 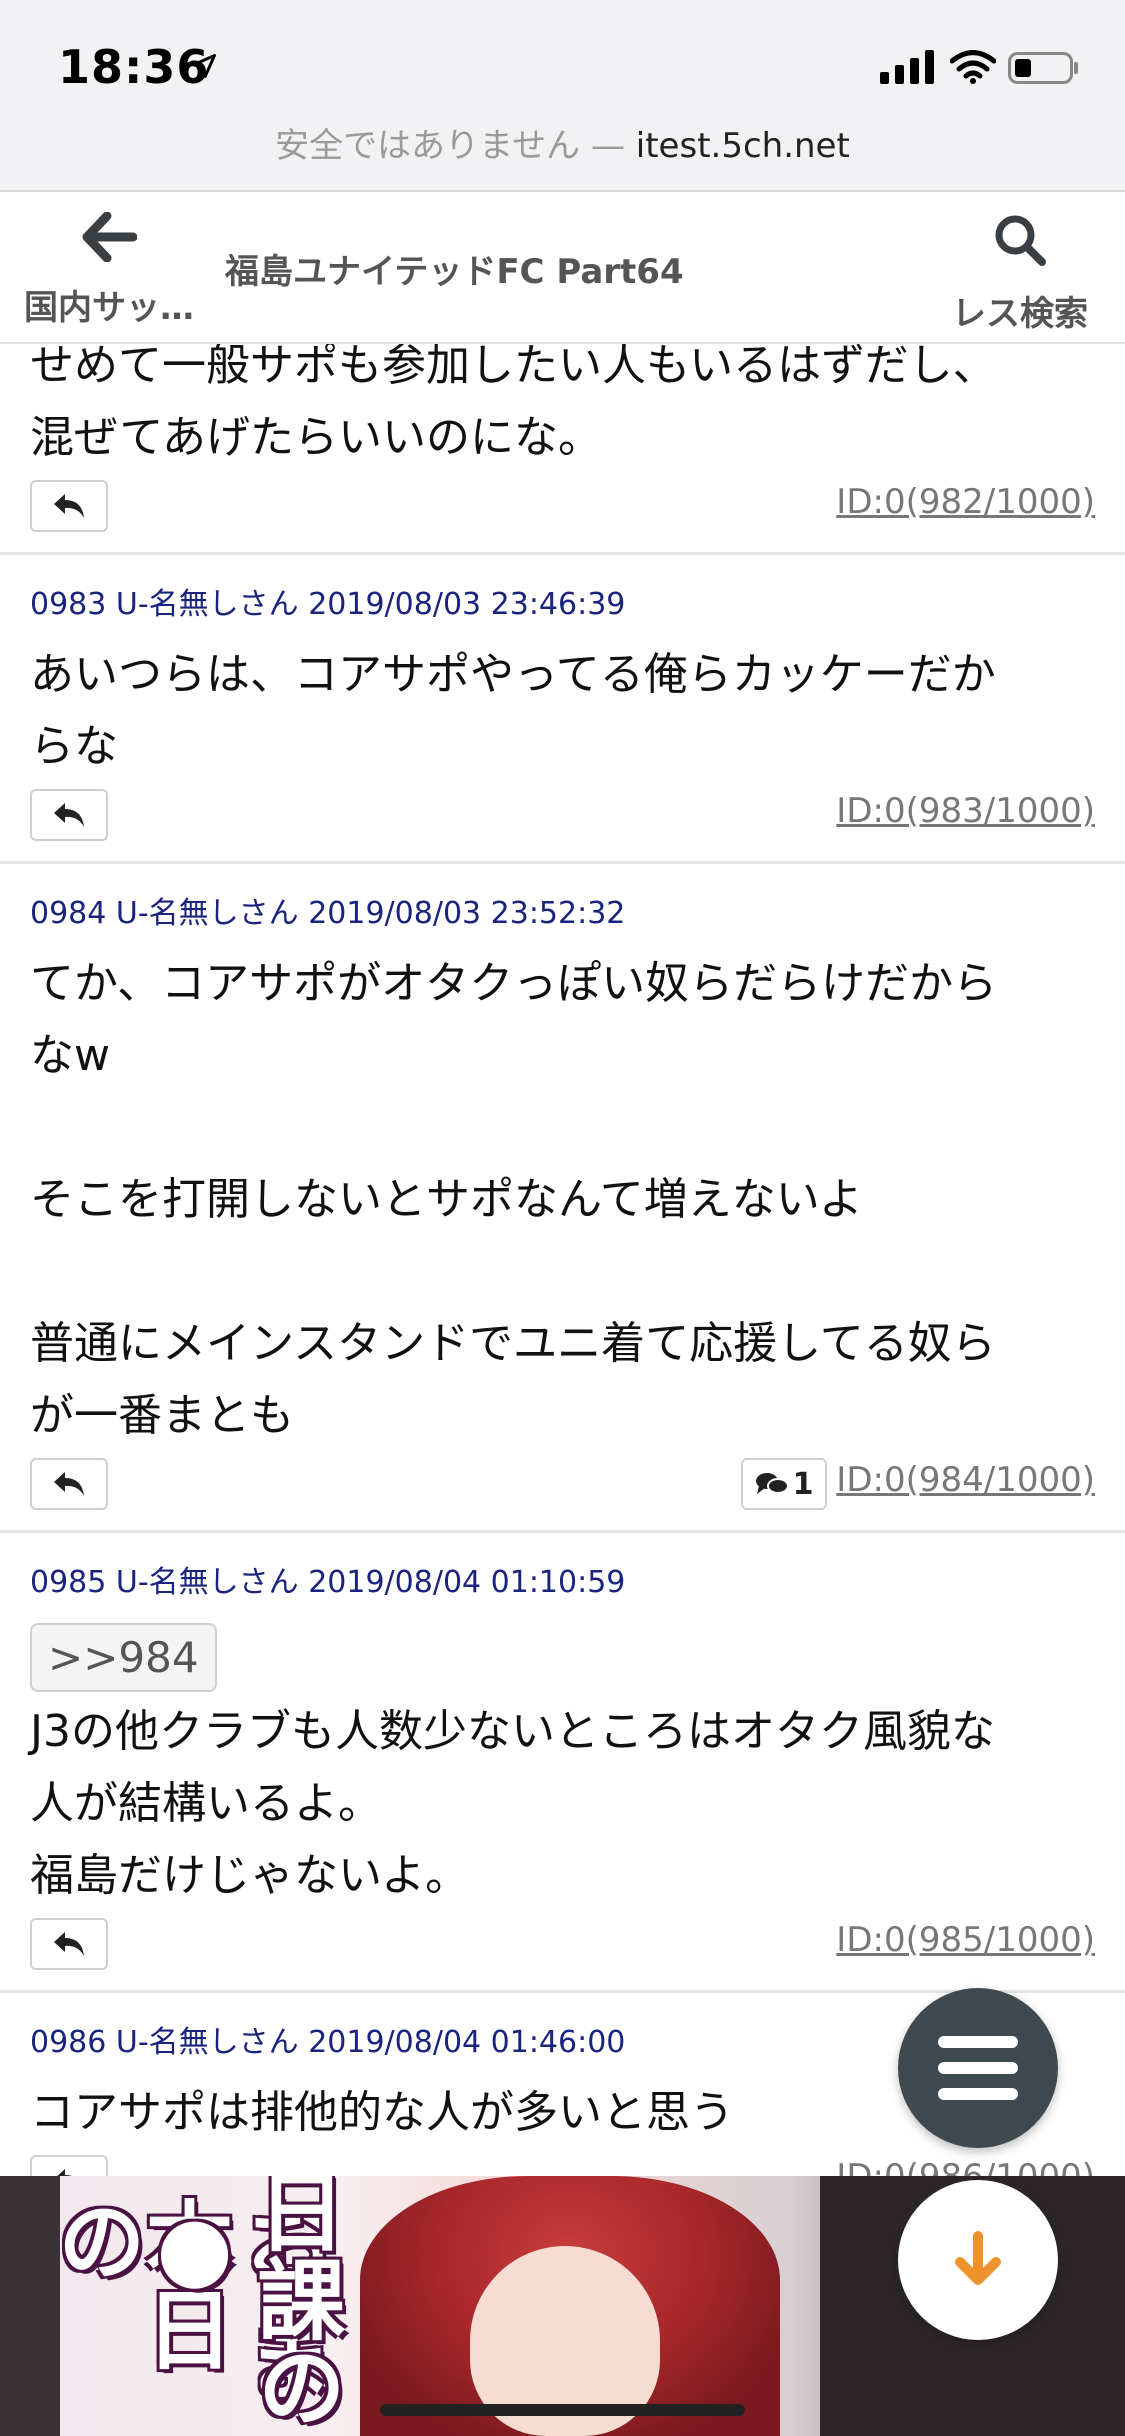 I want to click on post-body: せめて一般サポも参加したい人もいるはずだし、 混ぜてあげたらいいのにな。, so click(x=513, y=401).